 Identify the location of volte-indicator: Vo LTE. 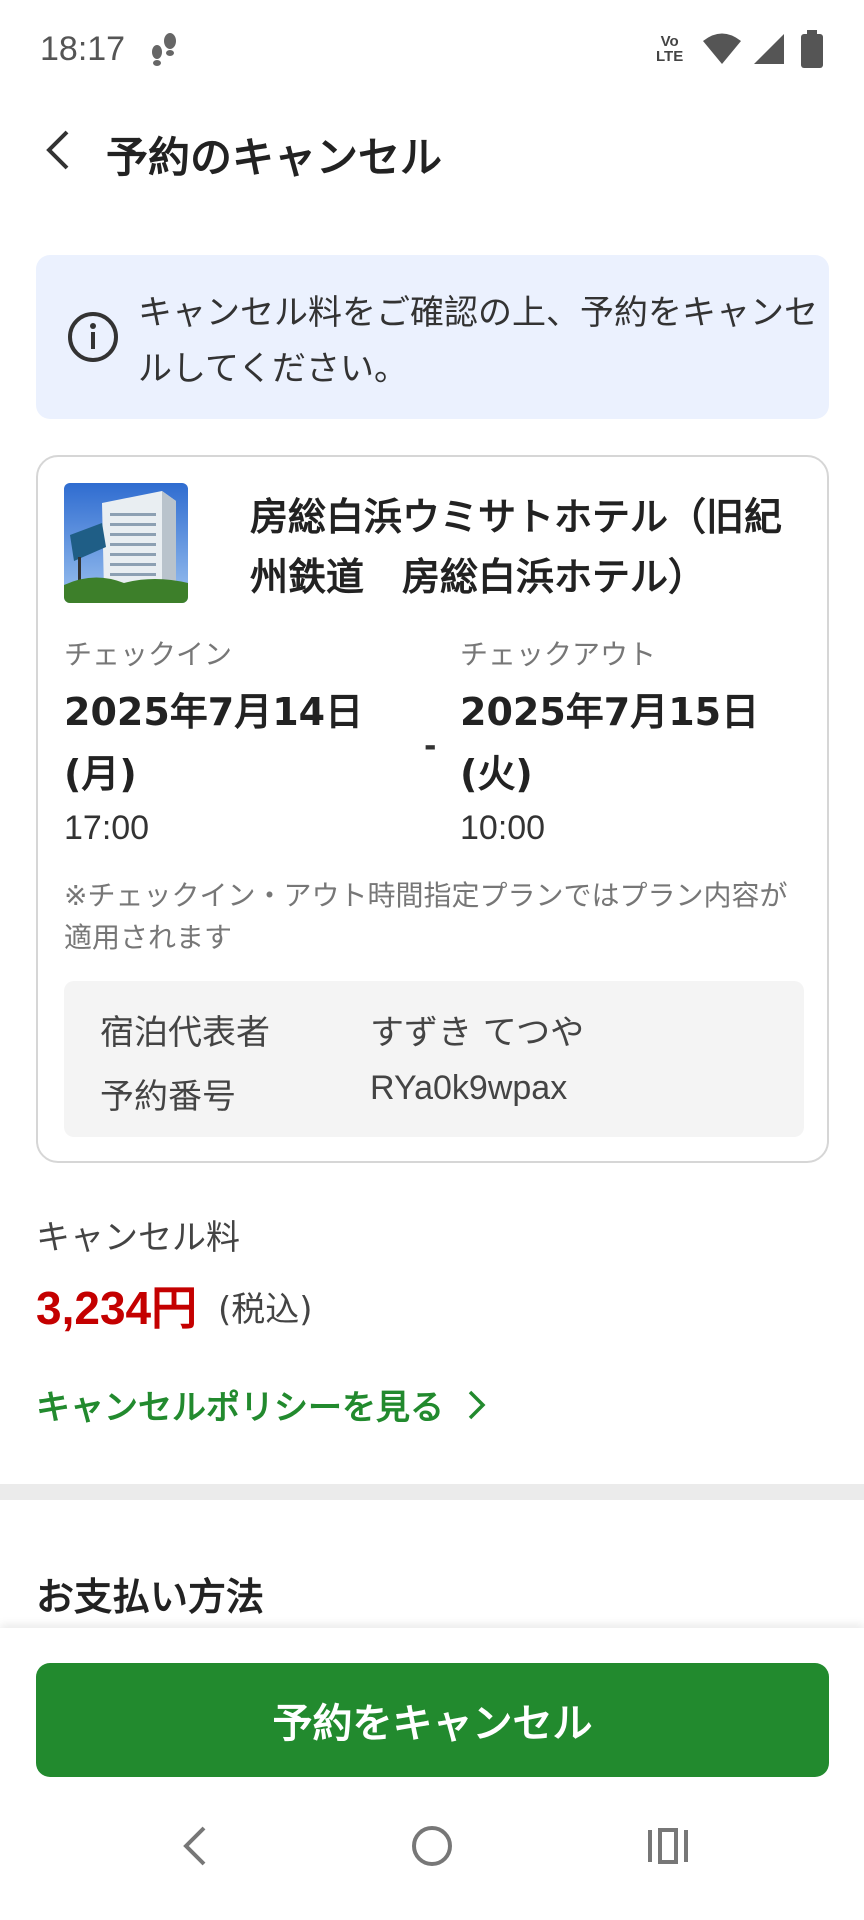
(670, 49).